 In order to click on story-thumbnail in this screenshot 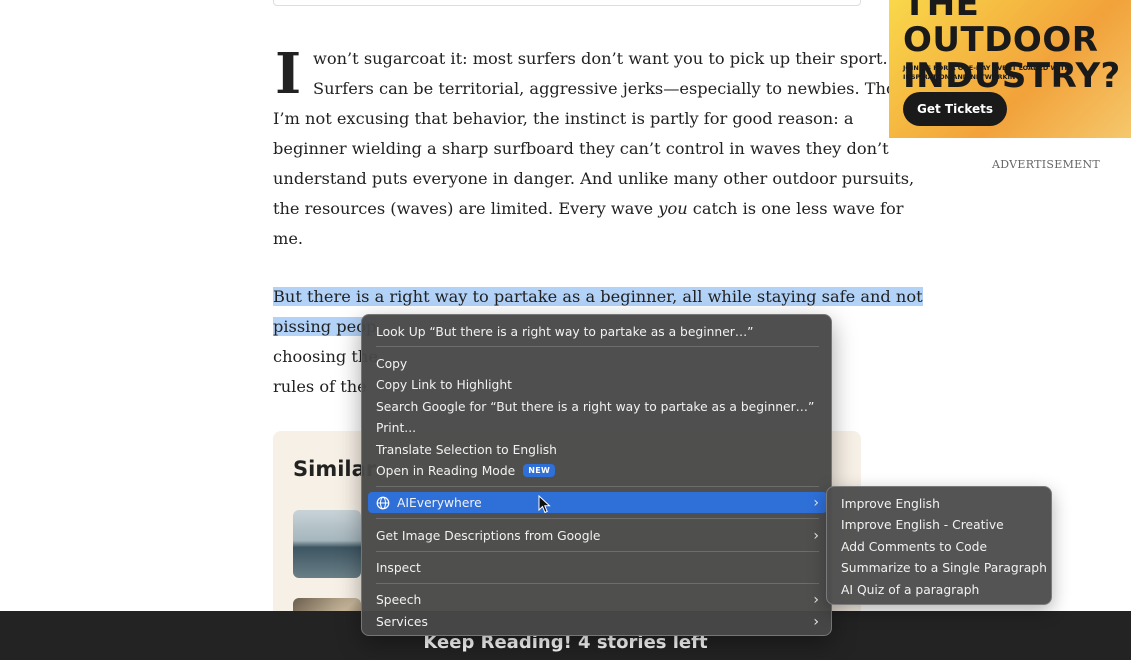, I will do `click(327, 544)`.